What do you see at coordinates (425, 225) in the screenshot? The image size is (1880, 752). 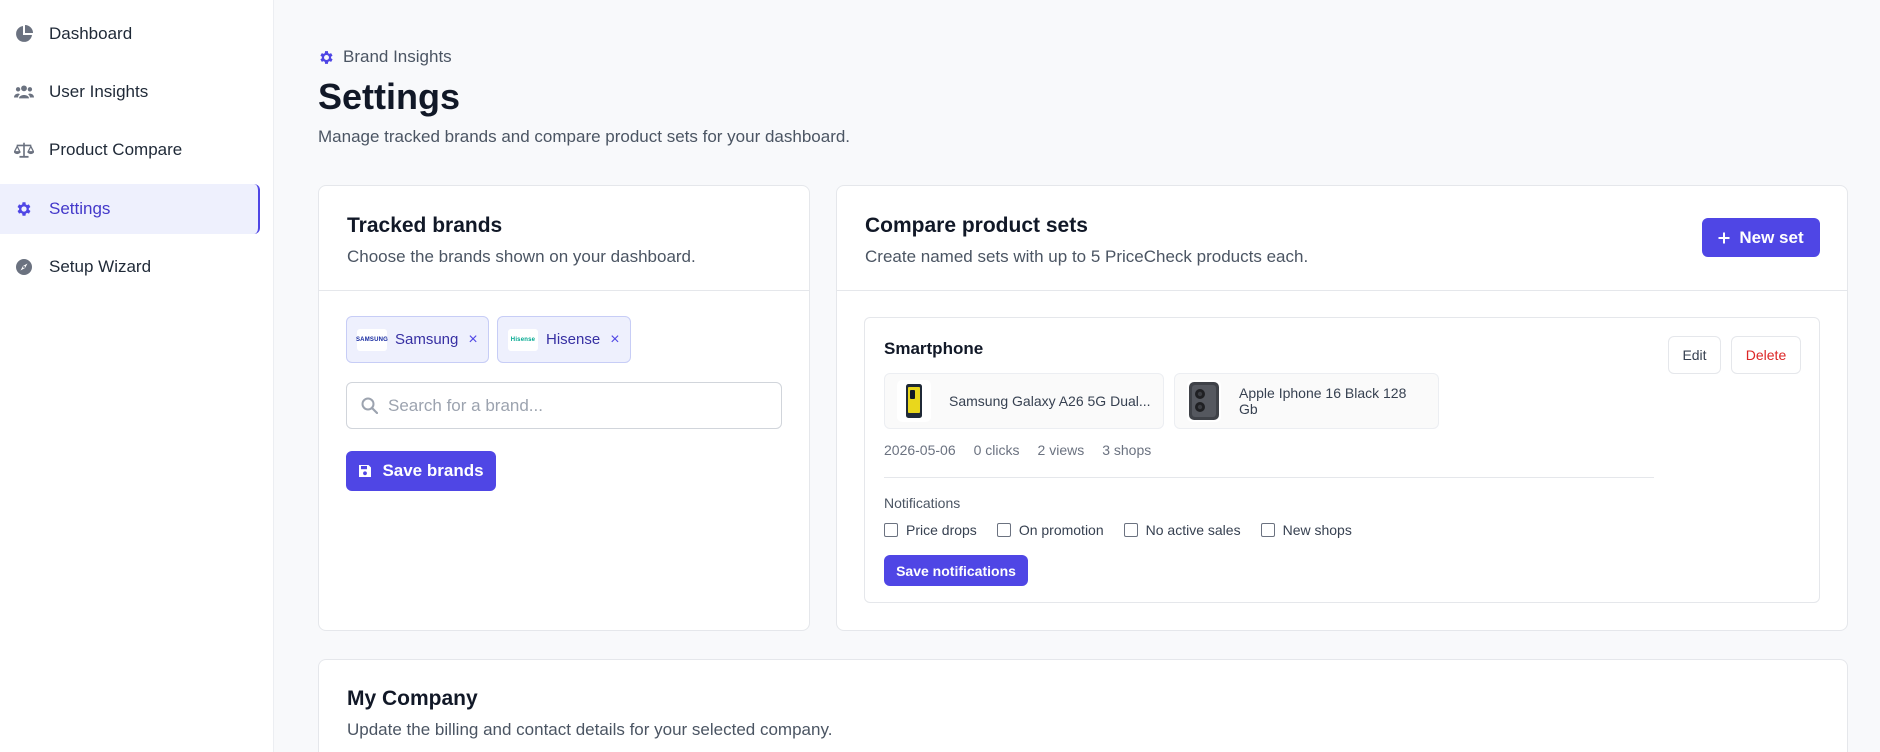 I see `tracked-brands-title: Tracked brands` at bounding box center [425, 225].